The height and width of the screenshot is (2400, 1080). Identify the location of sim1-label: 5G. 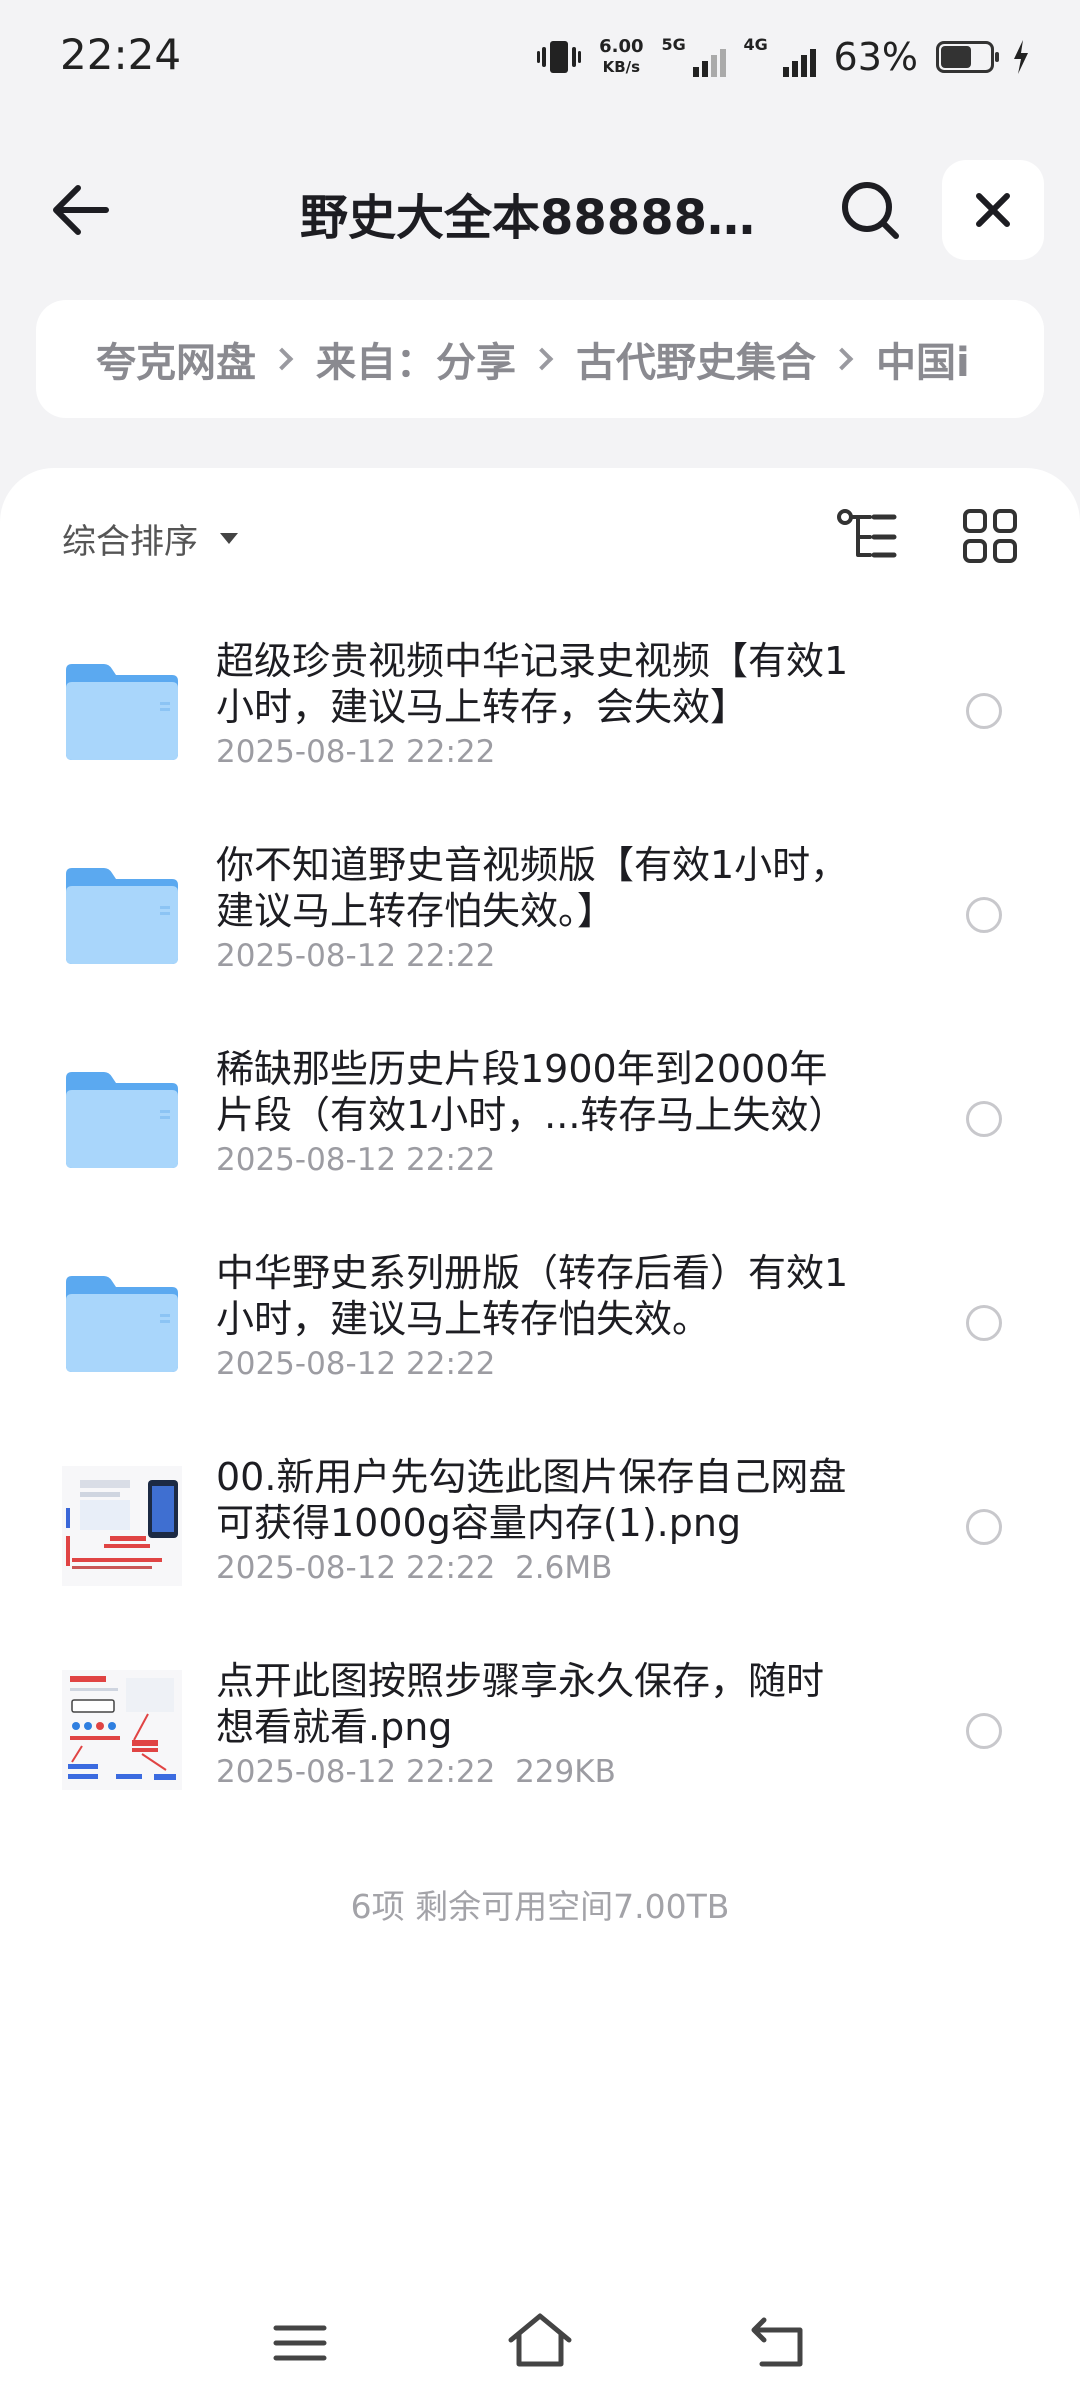
(673, 44).